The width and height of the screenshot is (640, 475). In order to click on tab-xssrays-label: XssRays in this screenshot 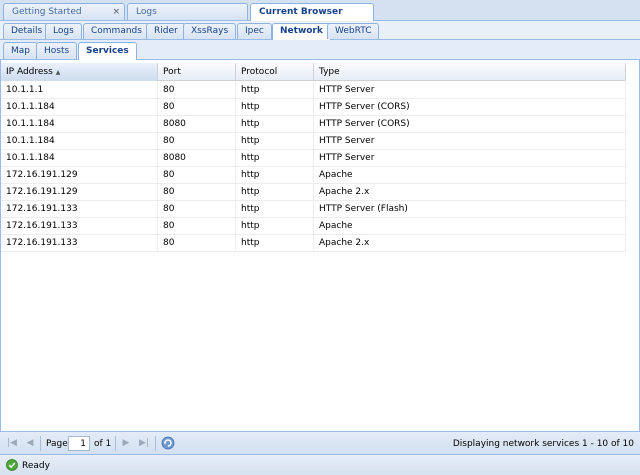, I will do `click(210, 31)`.